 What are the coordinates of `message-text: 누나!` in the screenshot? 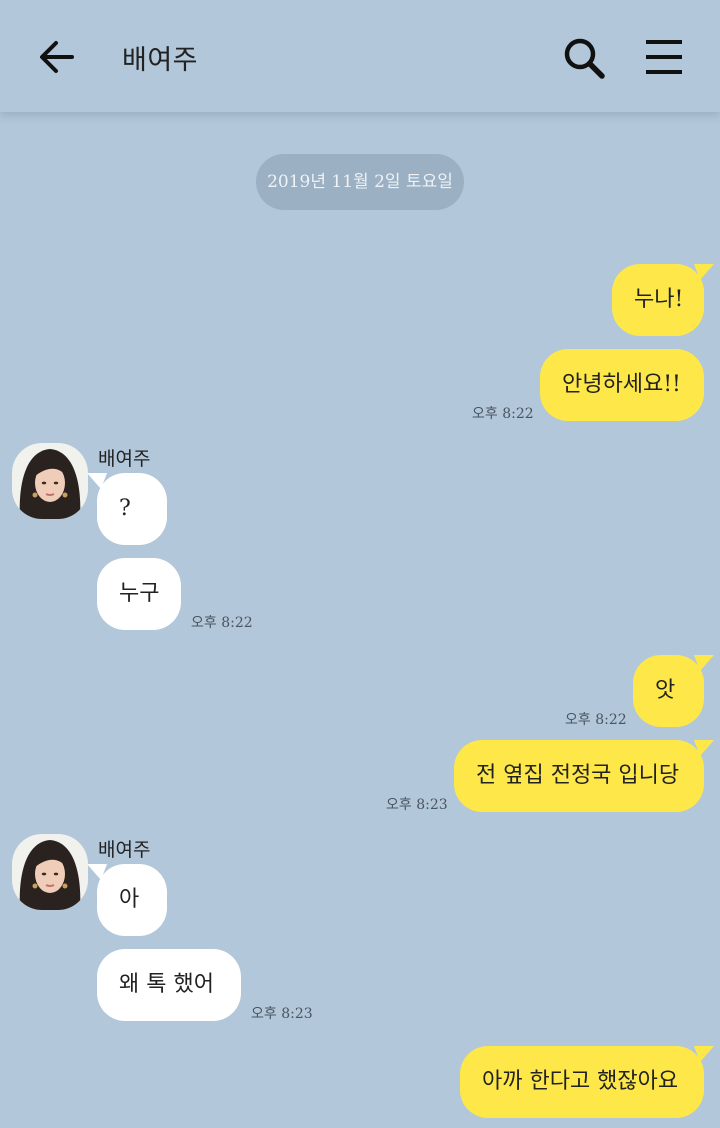 It's located at (659, 299).